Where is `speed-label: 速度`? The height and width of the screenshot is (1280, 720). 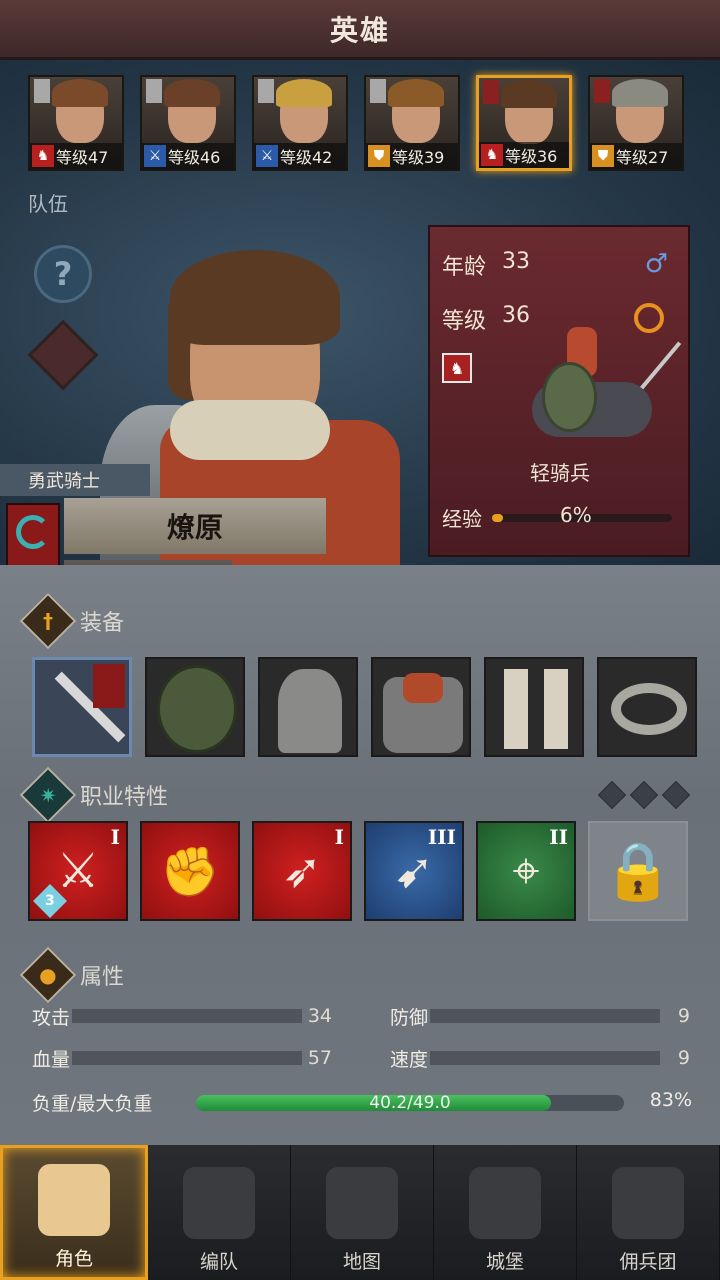
speed-label: 速度 is located at coordinates (409, 1059).